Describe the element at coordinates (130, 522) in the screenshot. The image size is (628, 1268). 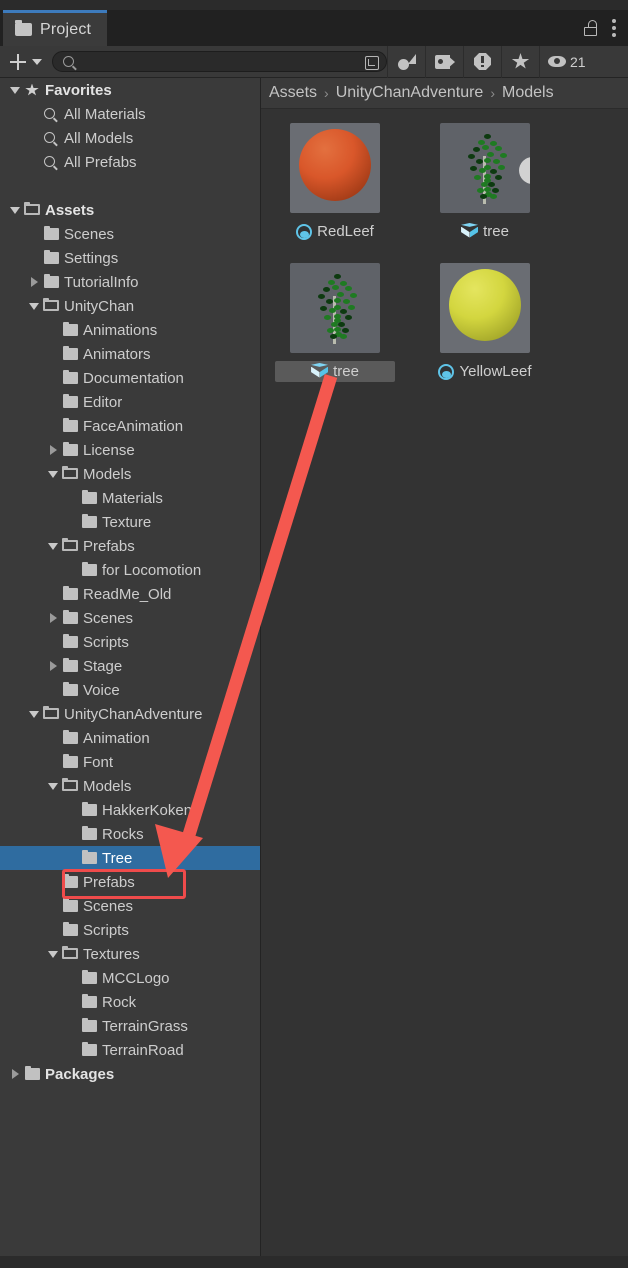
I see `tree-item-texture: Texture` at that location.